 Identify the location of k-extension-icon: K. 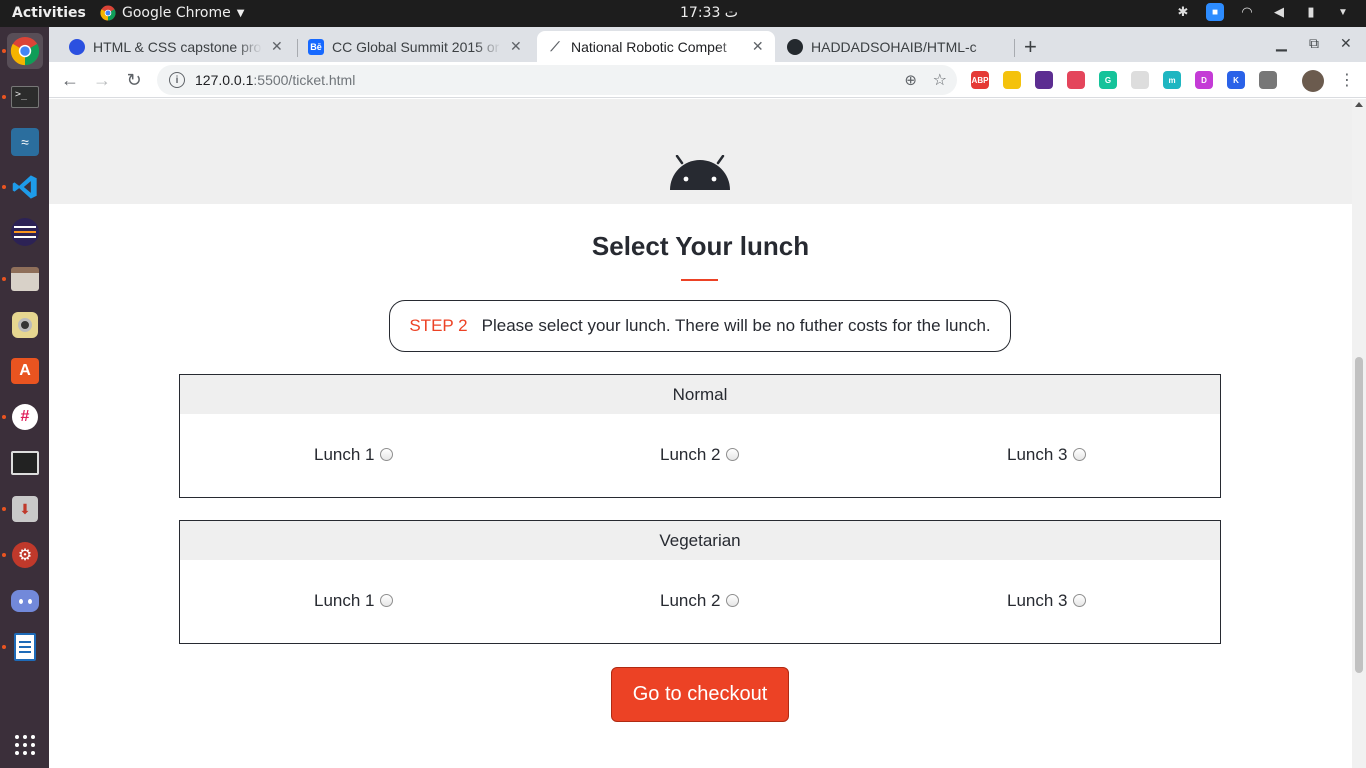
(1236, 80).